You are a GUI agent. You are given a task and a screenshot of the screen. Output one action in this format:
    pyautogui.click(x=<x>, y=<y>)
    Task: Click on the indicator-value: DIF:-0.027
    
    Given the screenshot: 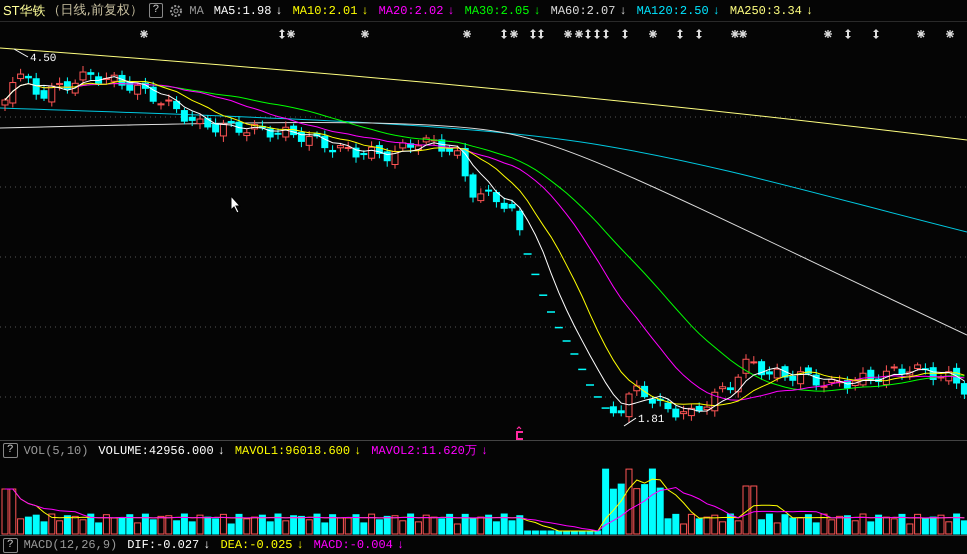 What is the action you would take?
    pyautogui.click(x=163, y=545)
    